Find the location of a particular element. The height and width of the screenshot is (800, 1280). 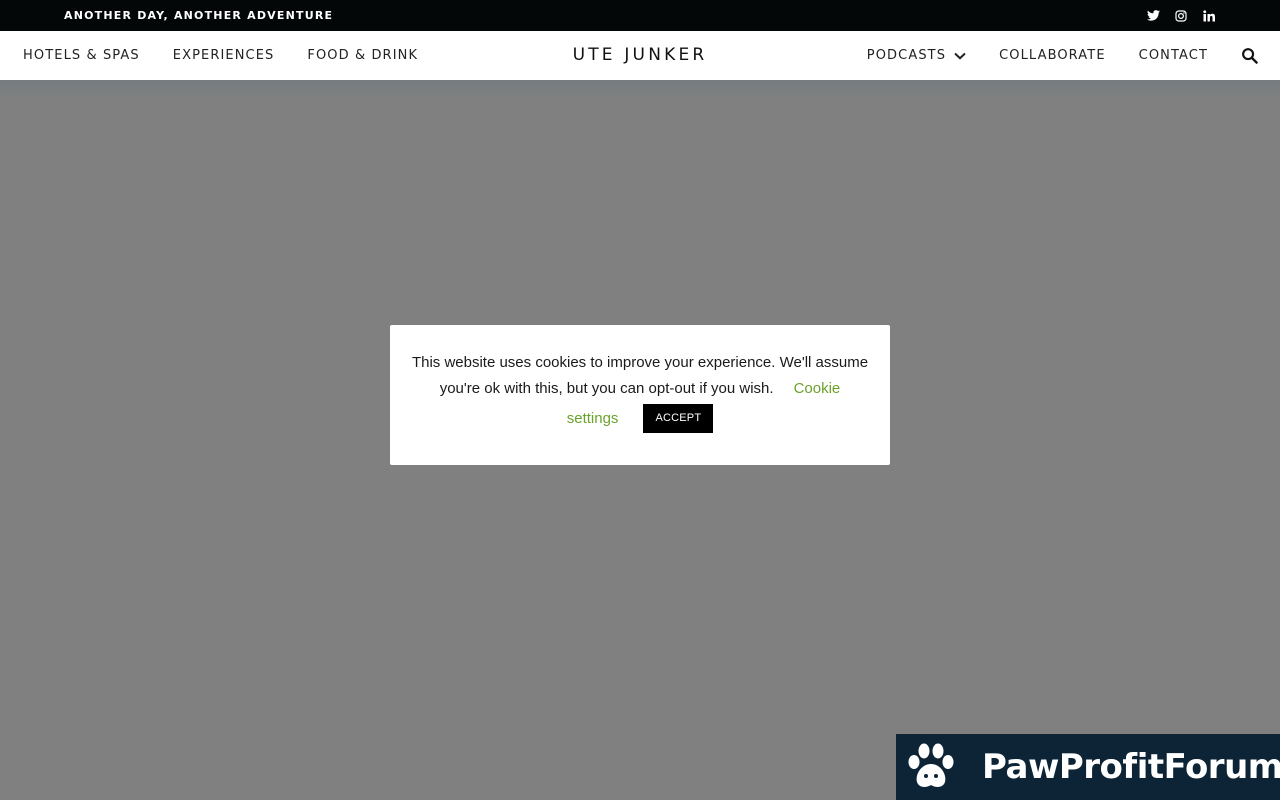

search-button is located at coordinates (1249, 55).